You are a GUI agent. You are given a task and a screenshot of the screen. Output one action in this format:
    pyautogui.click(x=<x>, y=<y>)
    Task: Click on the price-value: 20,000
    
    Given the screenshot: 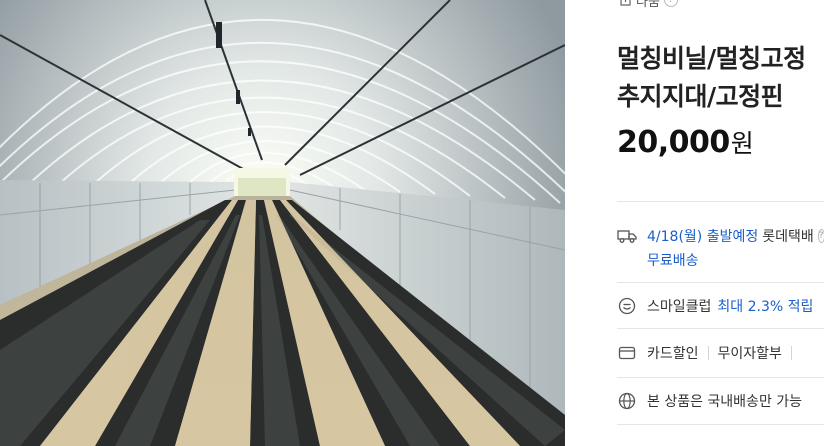 What is the action you would take?
    pyautogui.click(x=673, y=142)
    